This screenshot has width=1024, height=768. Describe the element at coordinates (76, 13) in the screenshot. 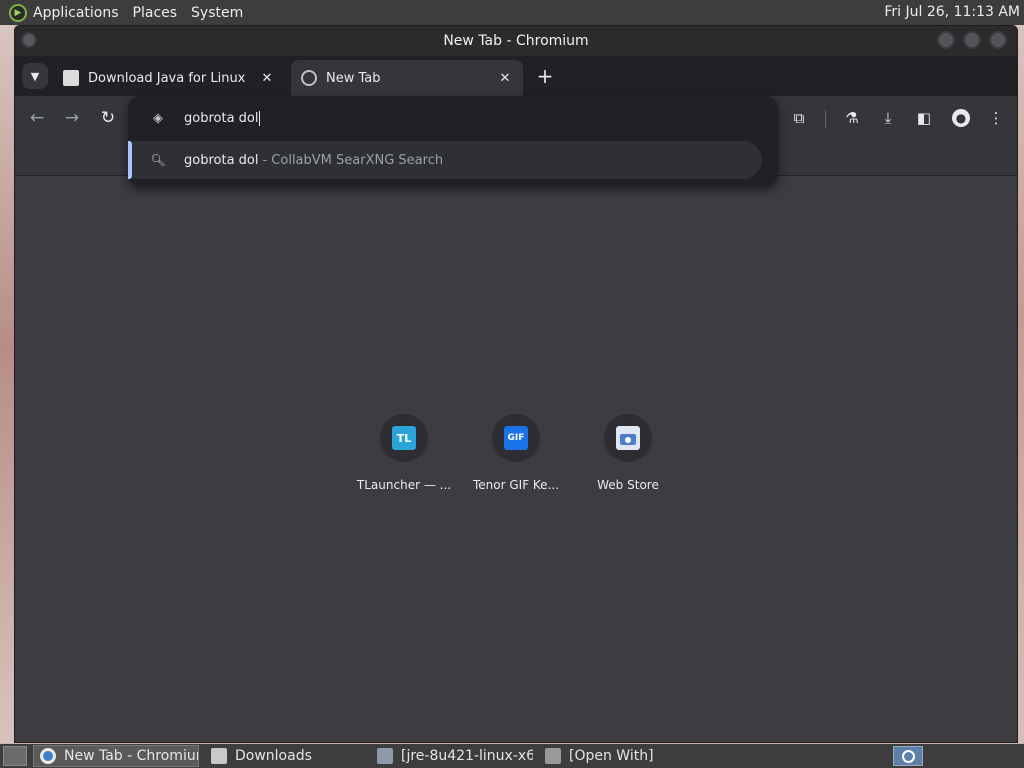

I see `applications-menu: Applications` at that location.